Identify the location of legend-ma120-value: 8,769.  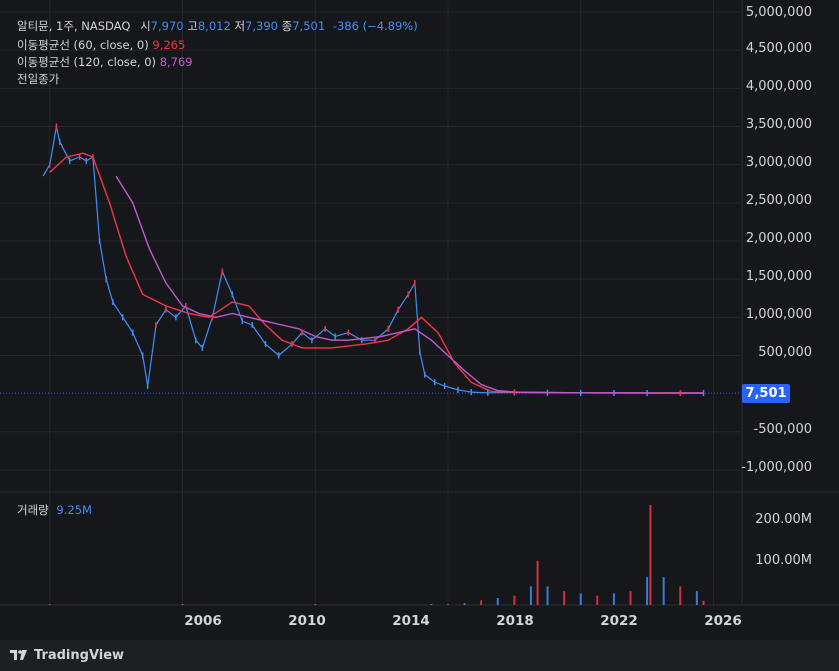
(176, 62).